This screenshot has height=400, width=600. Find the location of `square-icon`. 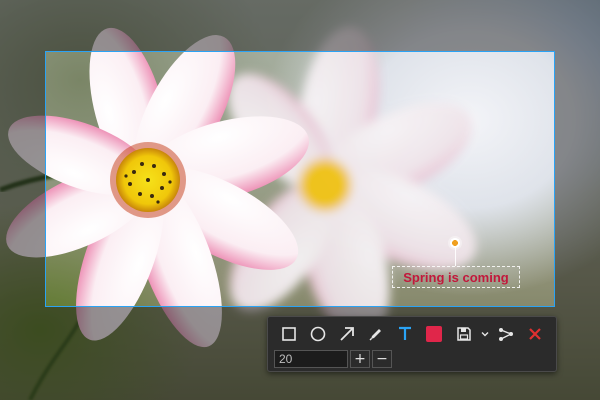

square-icon is located at coordinates (288, 334).